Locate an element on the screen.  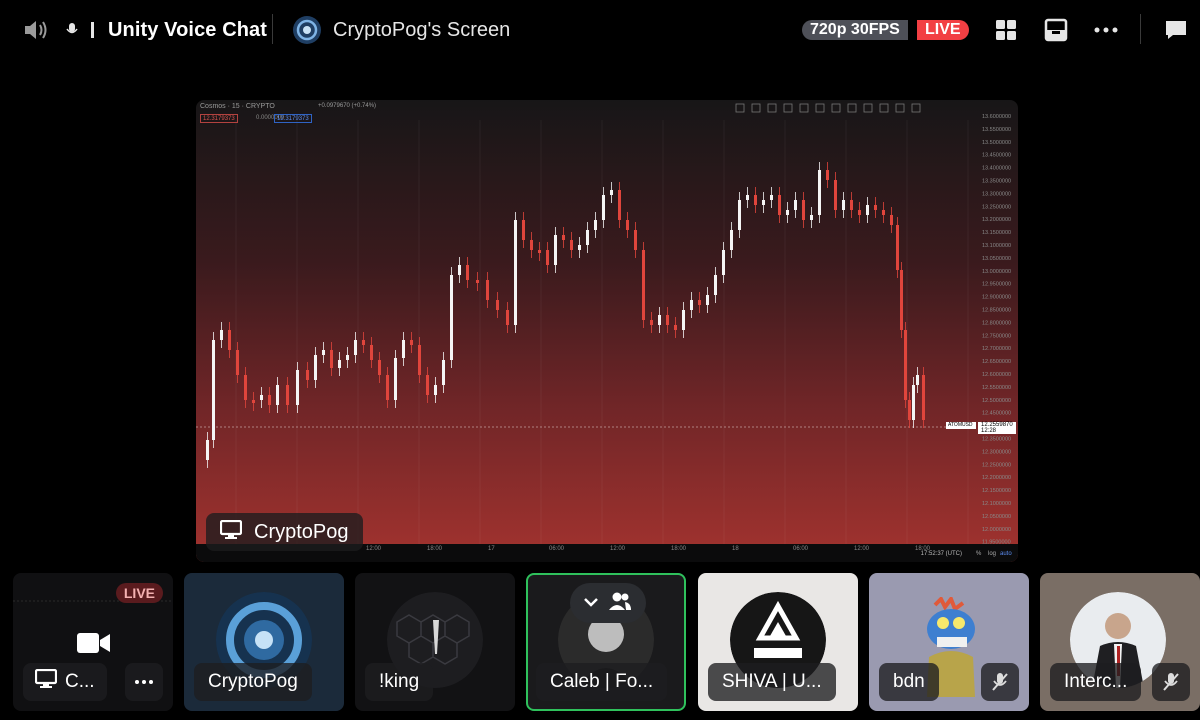
grid-layout-icon is located at coordinates (1006, 30).